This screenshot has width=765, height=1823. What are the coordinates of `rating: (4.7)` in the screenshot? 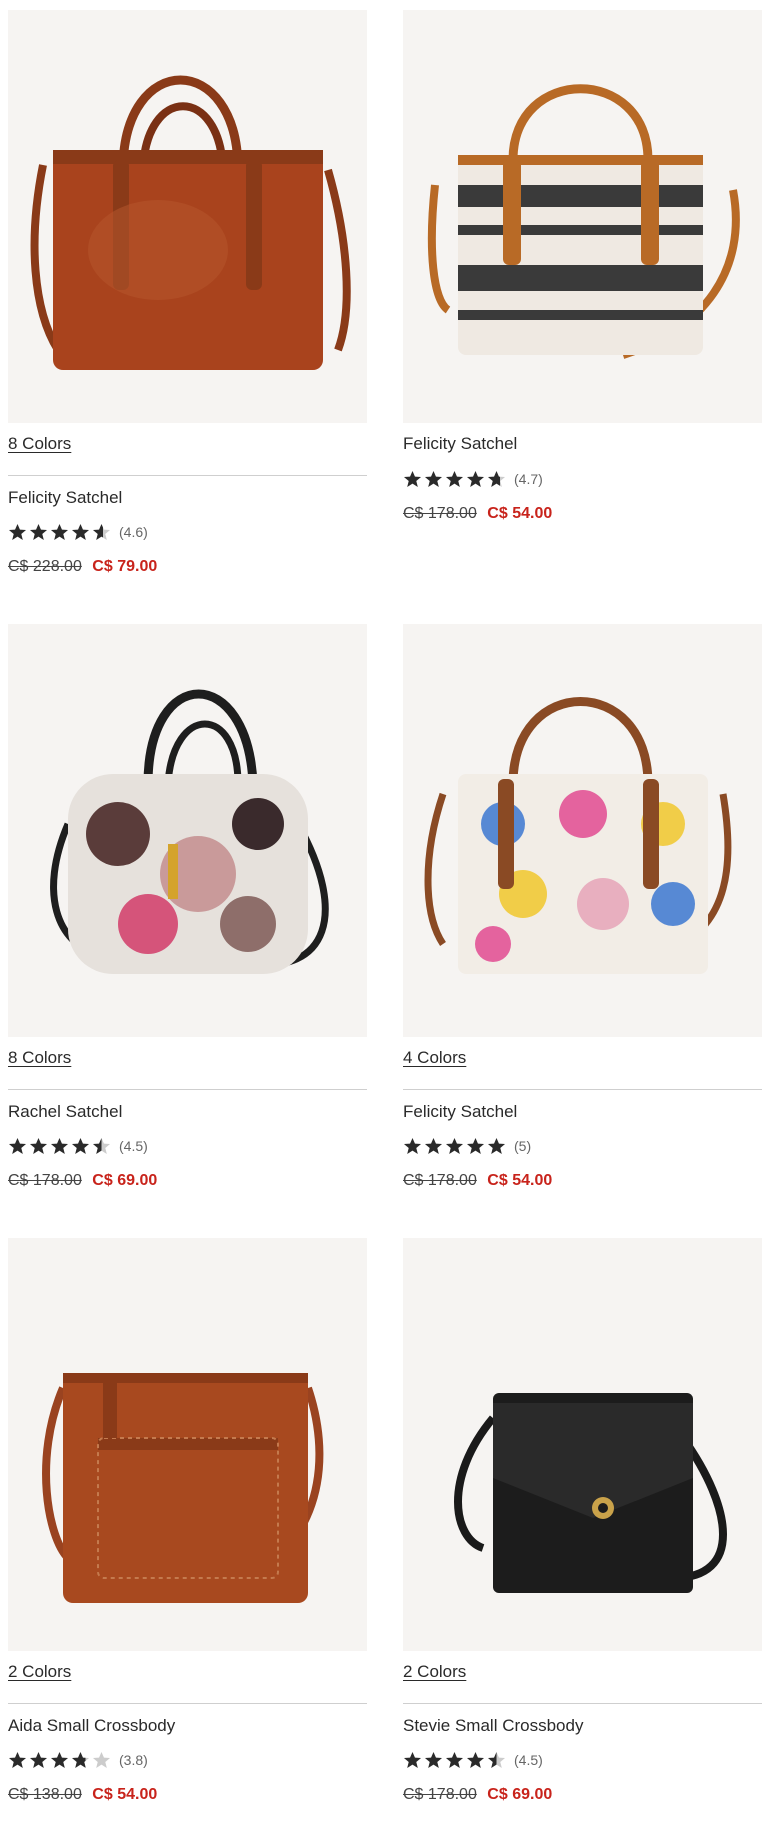 It's located at (582, 479).